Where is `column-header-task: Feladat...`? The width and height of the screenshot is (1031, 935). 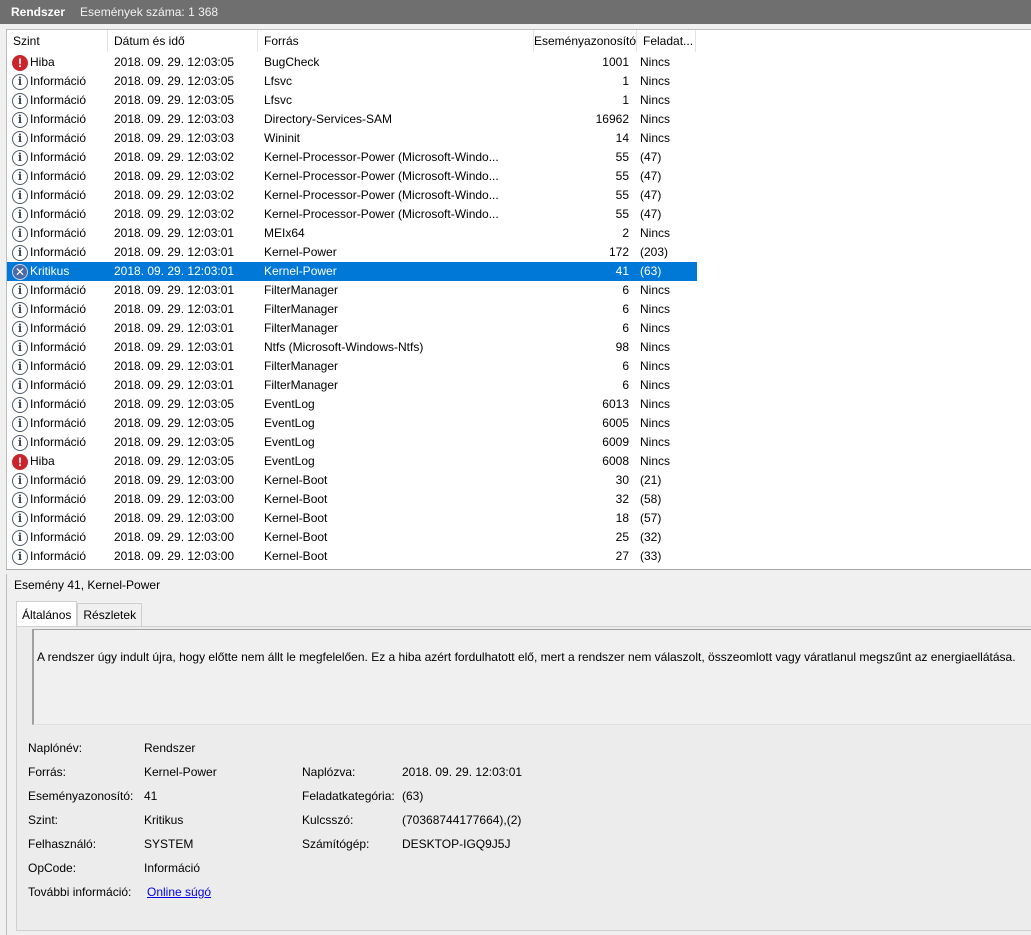 column-header-task: Feladat... is located at coordinates (666, 41).